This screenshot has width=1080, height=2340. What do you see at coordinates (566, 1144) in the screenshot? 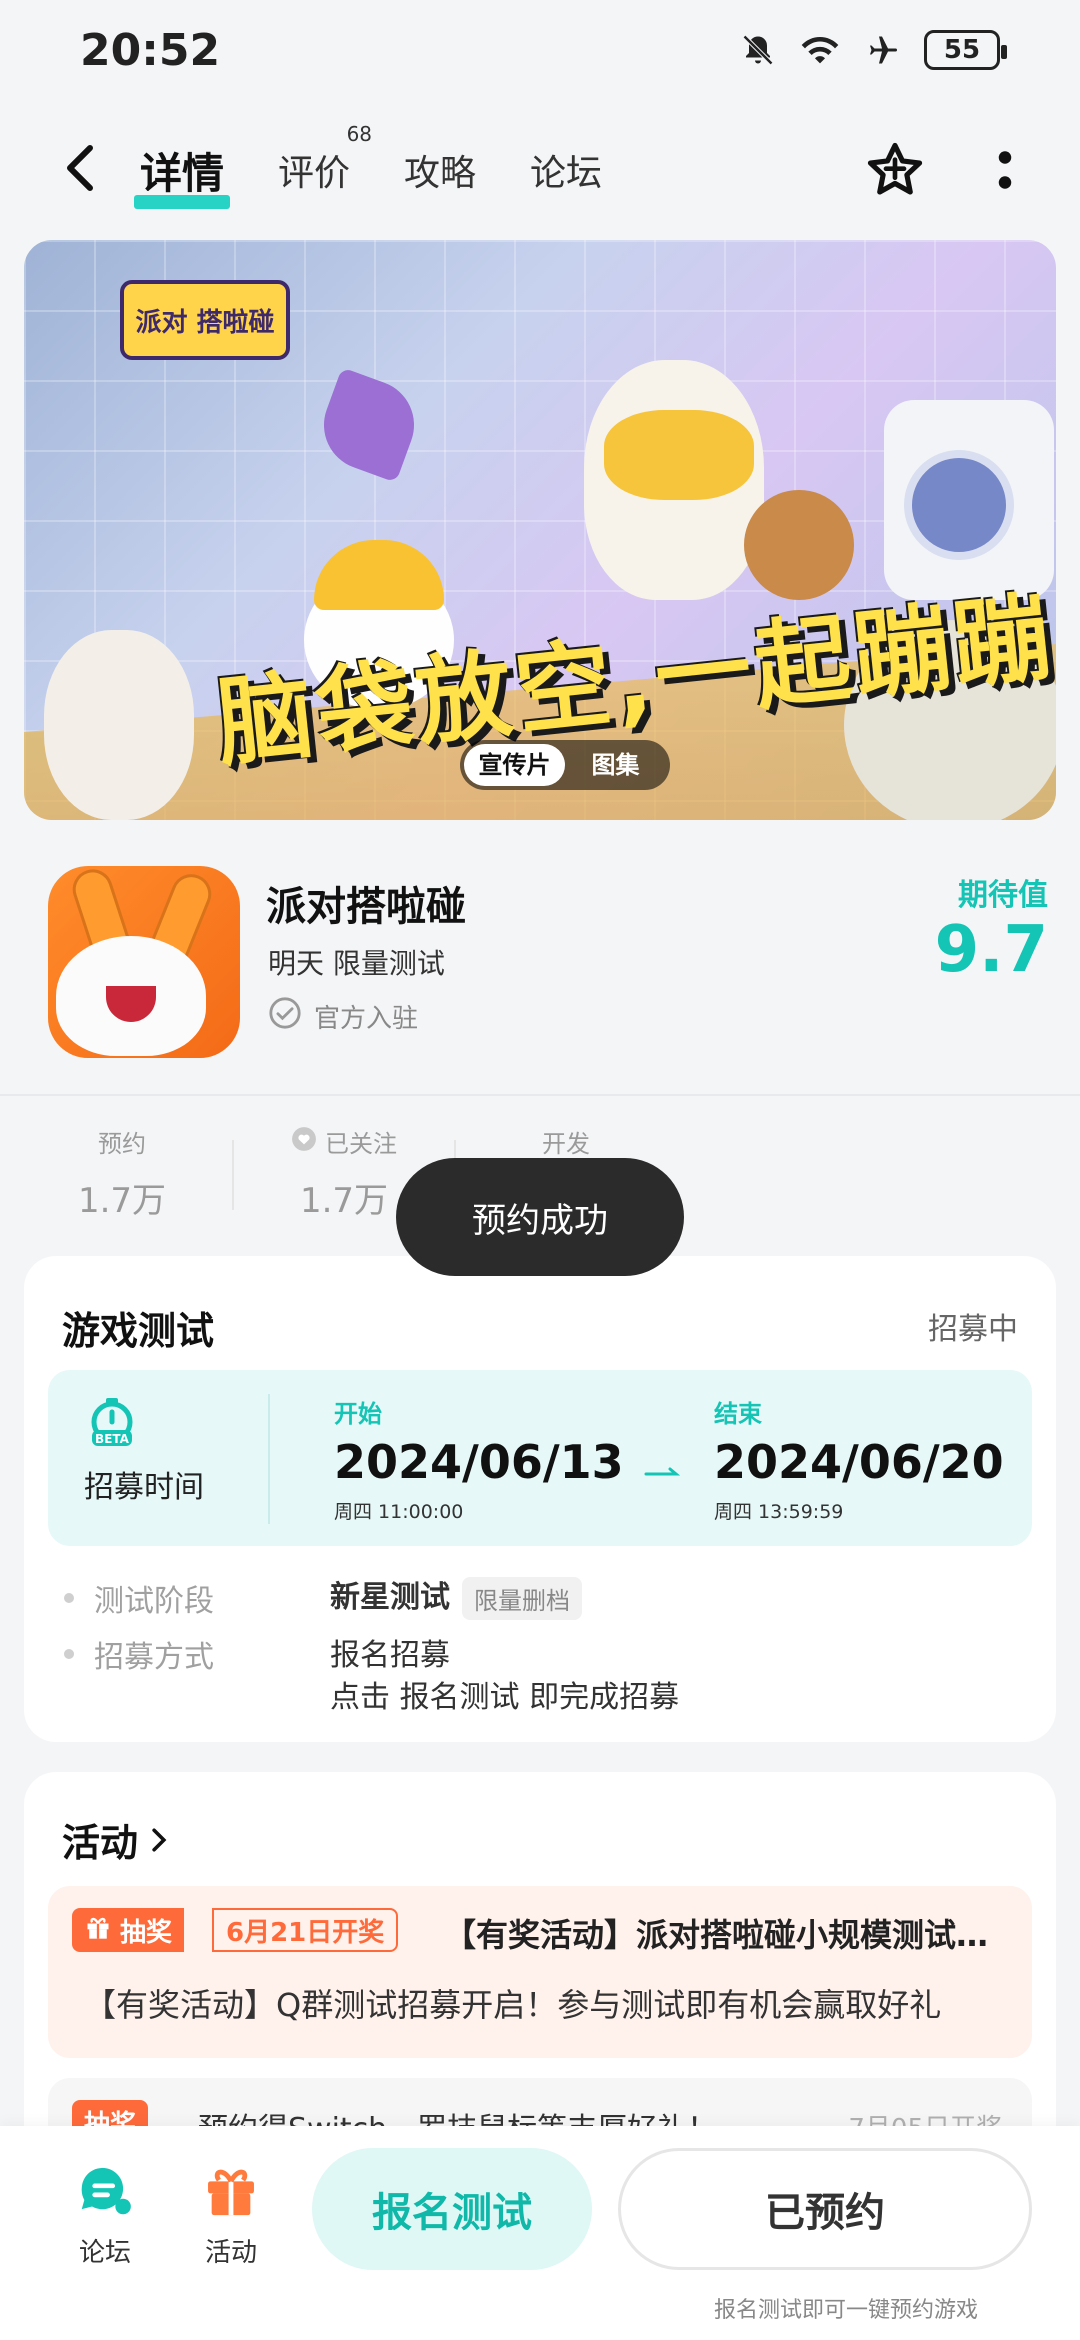
I see `stat-label: 开发` at bounding box center [566, 1144].